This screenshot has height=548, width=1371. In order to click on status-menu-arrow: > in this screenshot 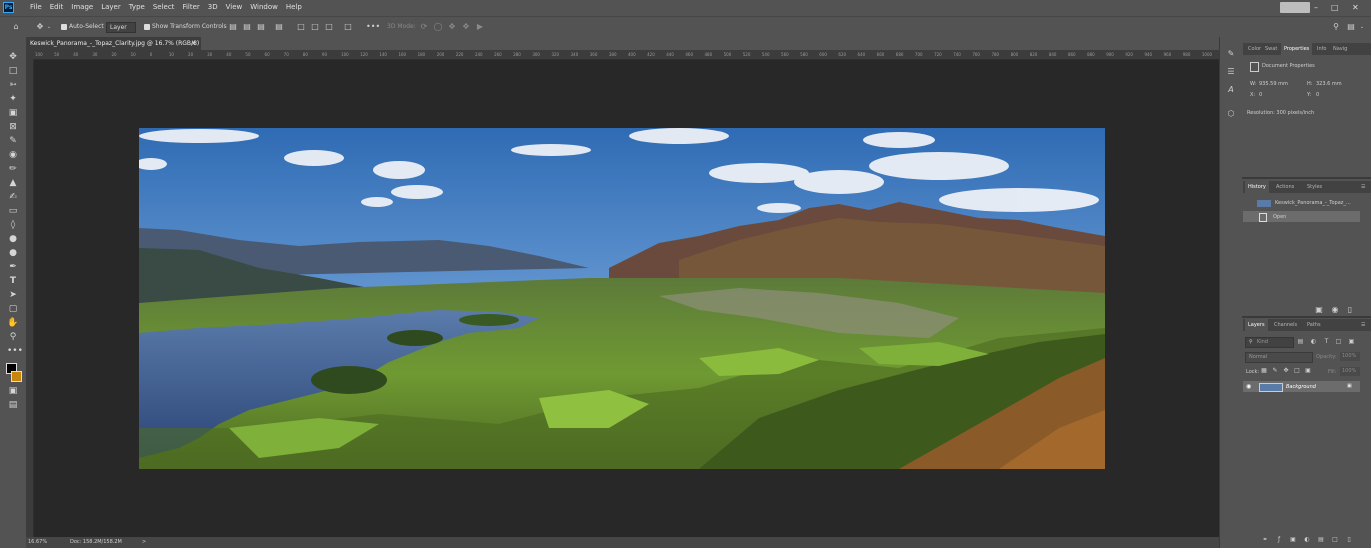, I will do `click(144, 542)`.